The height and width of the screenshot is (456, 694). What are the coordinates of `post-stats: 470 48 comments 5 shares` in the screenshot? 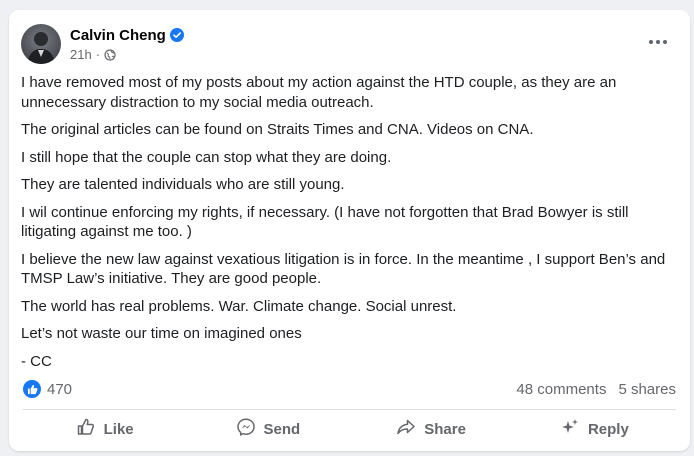 It's located at (349, 391).